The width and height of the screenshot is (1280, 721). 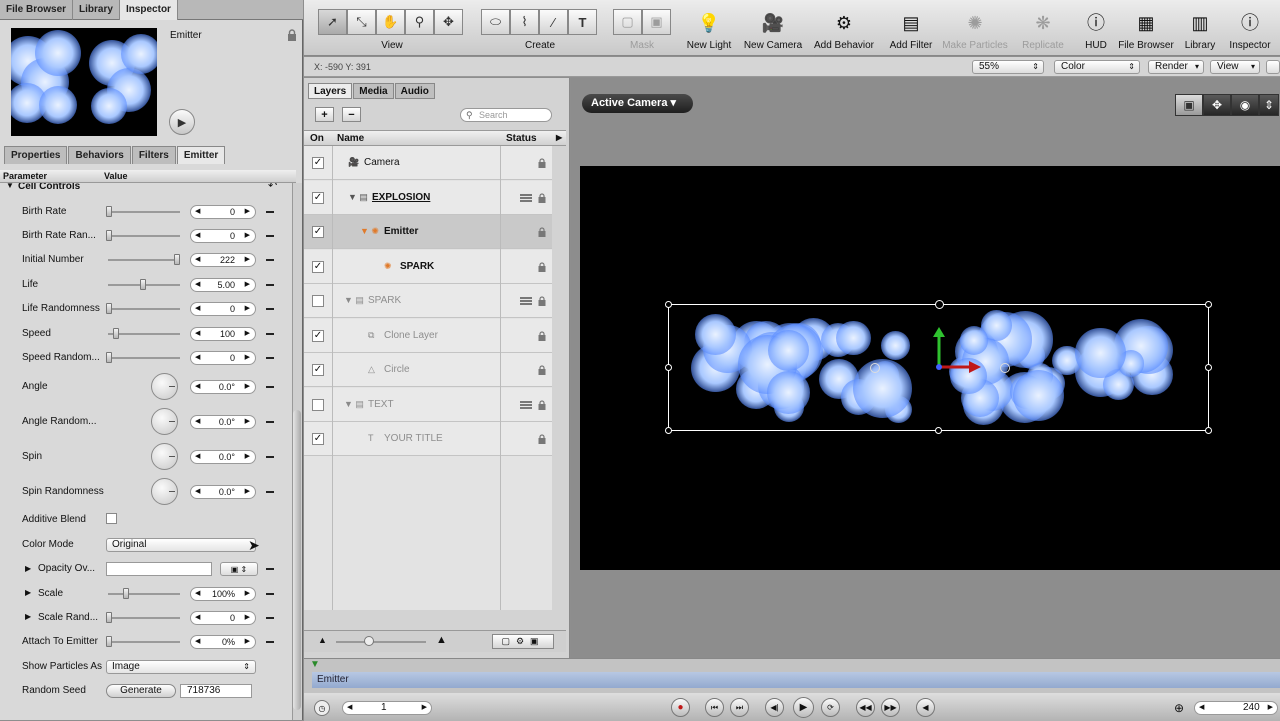 I want to click on active-camera-button: Active Camera ▾, so click(x=637, y=103).